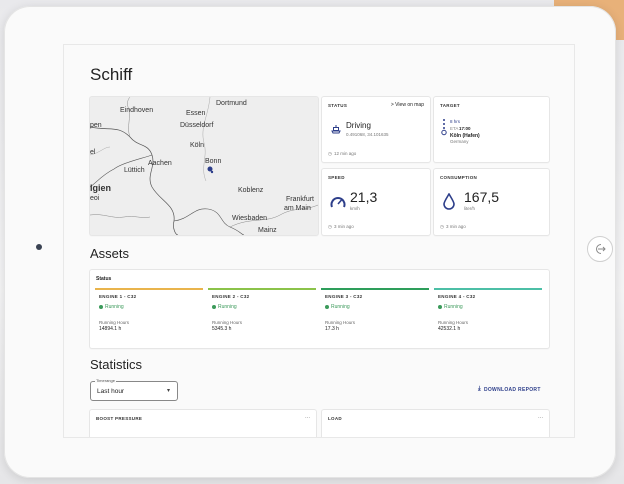 This screenshot has height=484, width=624. Describe the element at coordinates (231, 103) in the screenshot. I see `map-label: Dortmund` at that location.